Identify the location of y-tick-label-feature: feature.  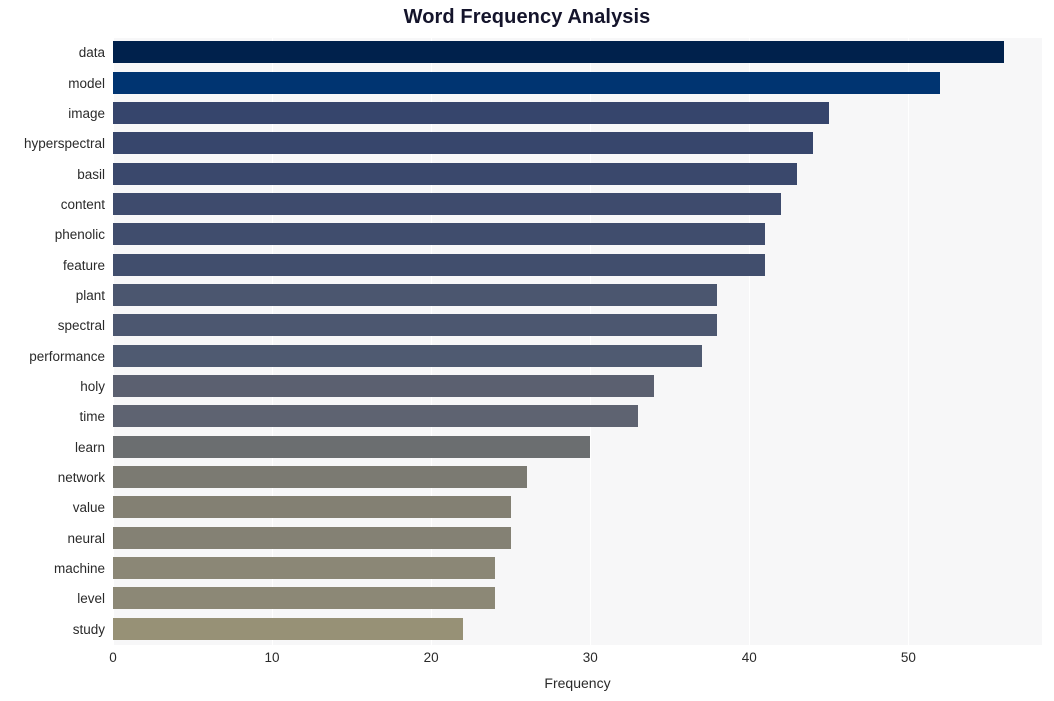
(83, 265).